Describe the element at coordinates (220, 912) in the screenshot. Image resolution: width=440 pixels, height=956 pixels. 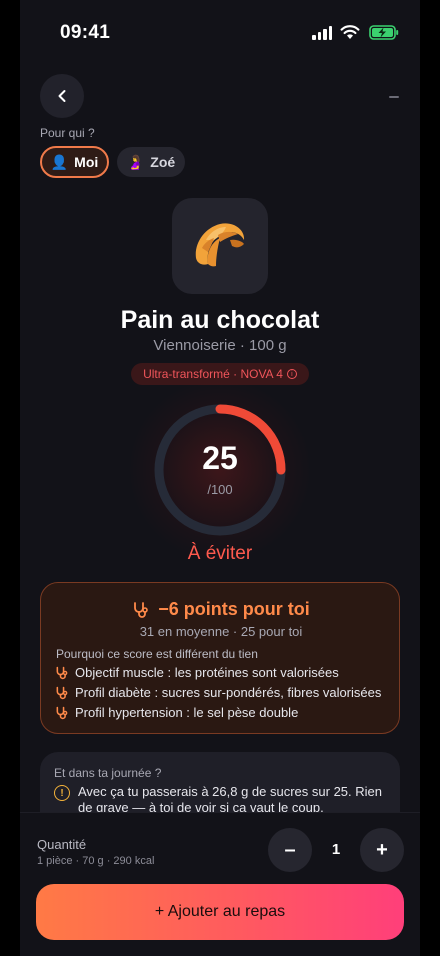
I see `add-to-meal-button: + Ajouter au repas` at that location.